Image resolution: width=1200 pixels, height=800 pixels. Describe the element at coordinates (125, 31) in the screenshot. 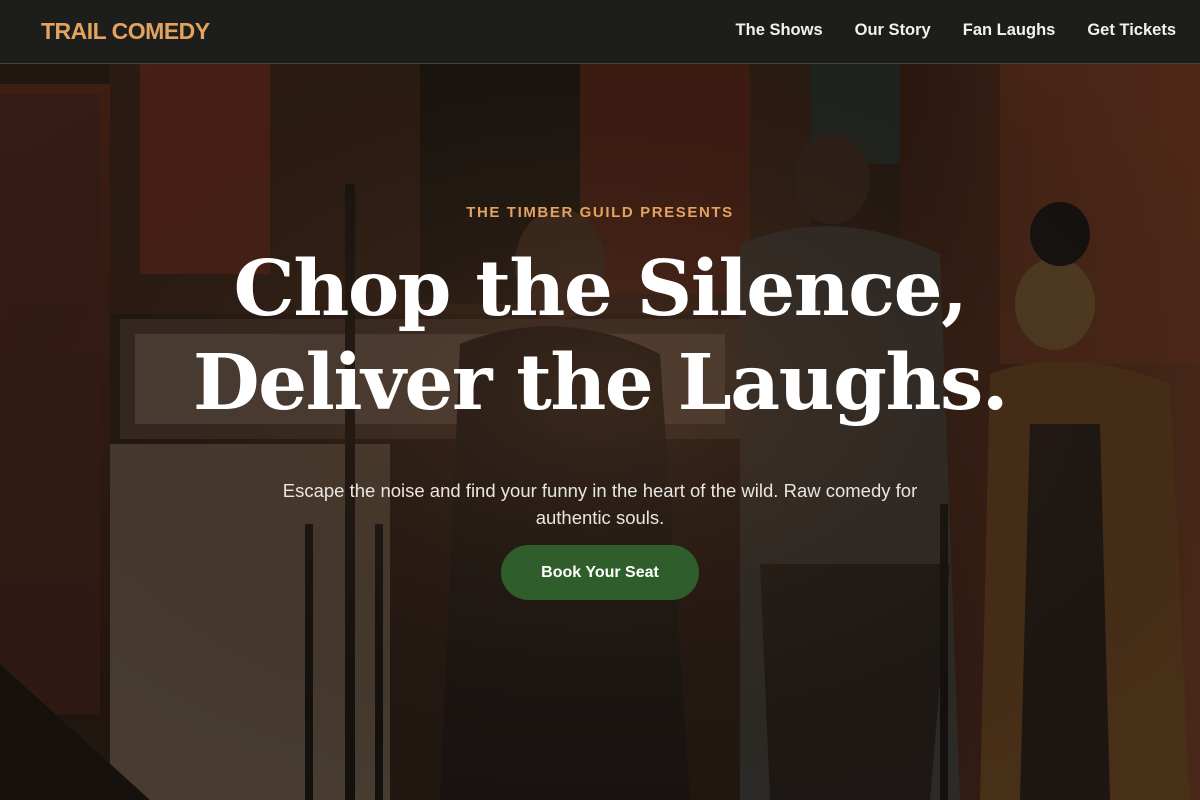

I see `brand-logo: TRAIL COMEDY` at that location.